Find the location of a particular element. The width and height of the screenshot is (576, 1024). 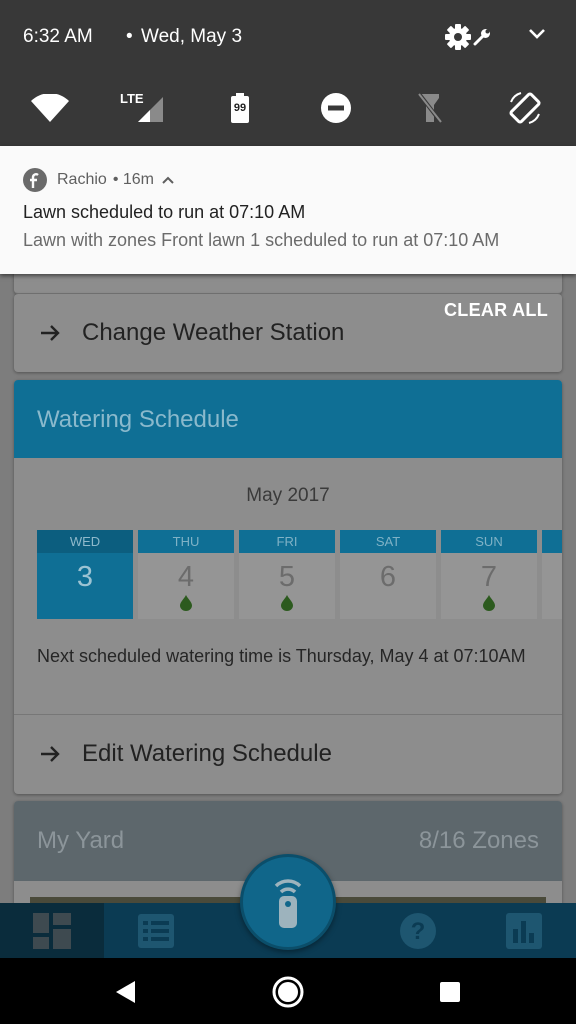

recents-button is located at coordinates (450, 992).